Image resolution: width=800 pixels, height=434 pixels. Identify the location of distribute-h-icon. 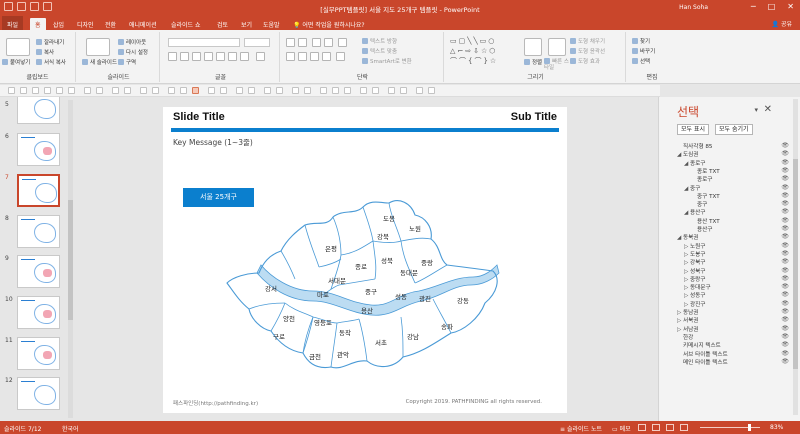
(87, 90).